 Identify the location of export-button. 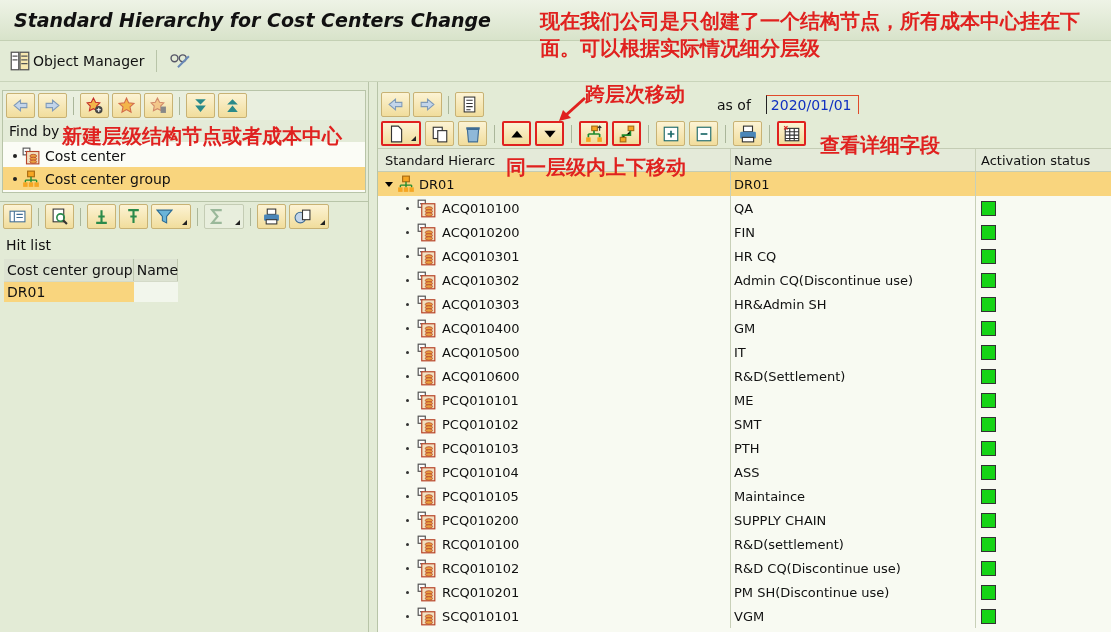
(309, 216).